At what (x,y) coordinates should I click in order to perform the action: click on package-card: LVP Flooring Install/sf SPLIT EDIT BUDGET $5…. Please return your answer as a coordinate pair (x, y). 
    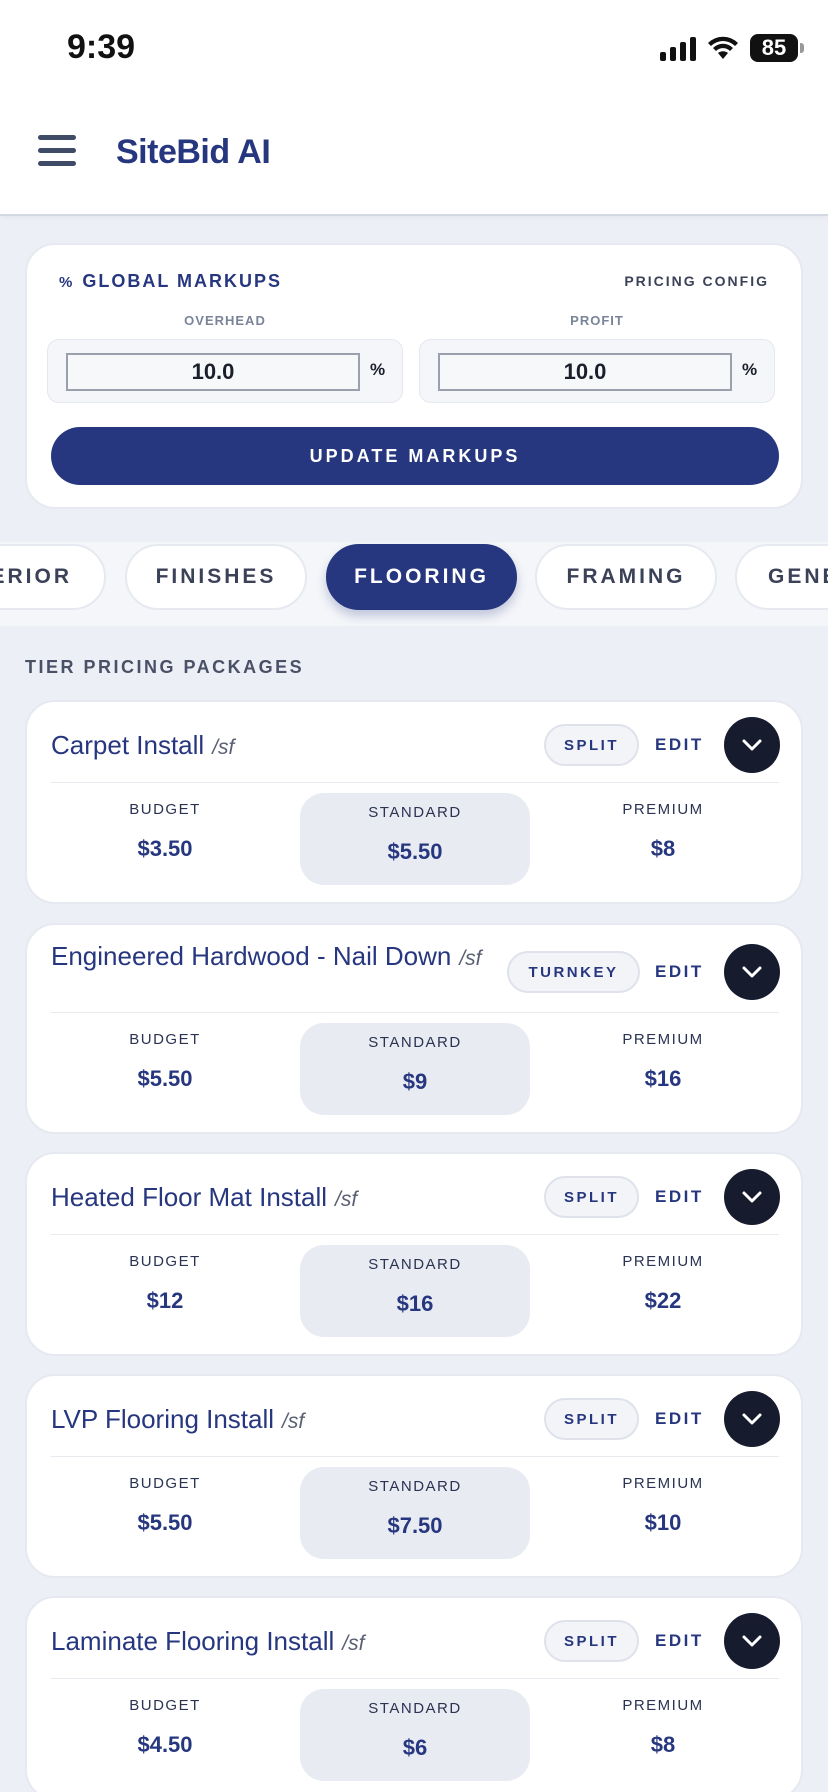
    Looking at the image, I should click on (414, 1476).